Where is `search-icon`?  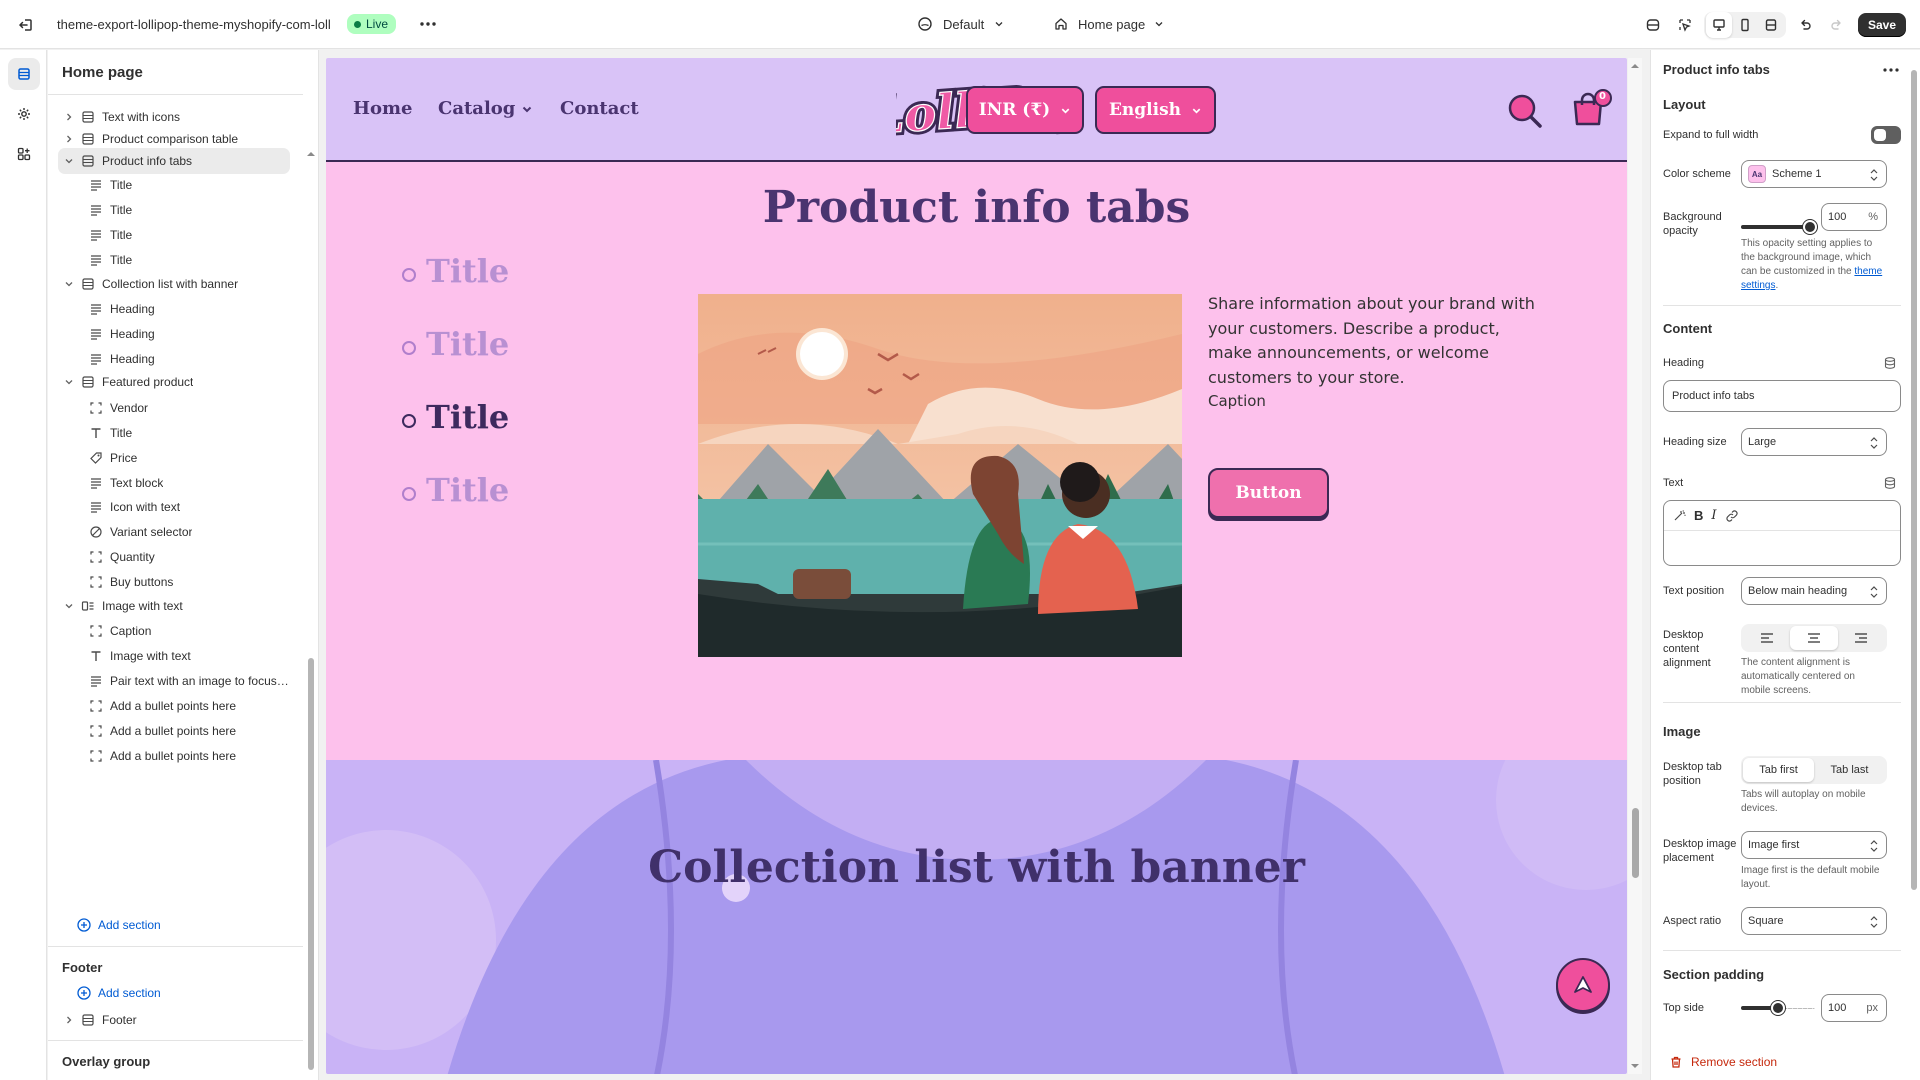 search-icon is located at coordinates (1525, 111).